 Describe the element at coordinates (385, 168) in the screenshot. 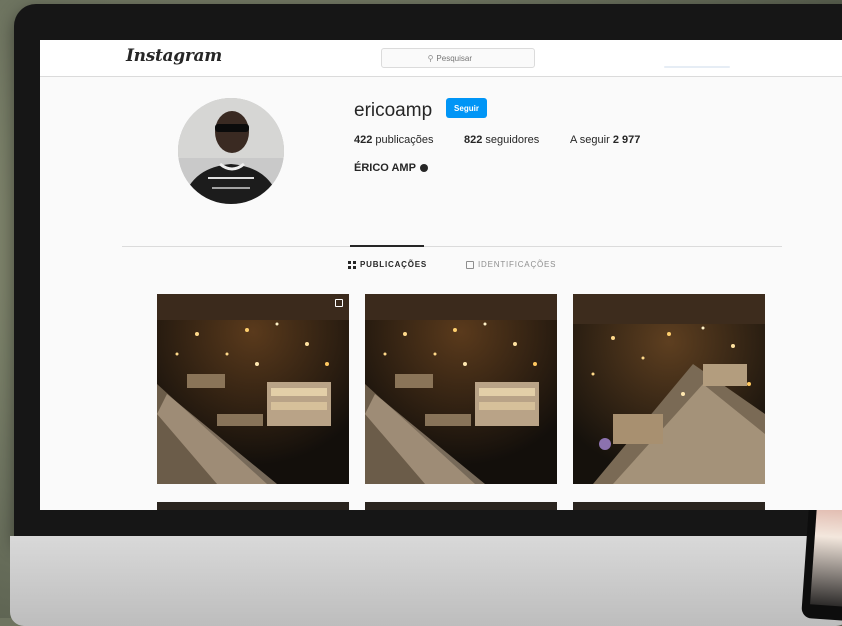

I see `full-name-text: ÉRICO AMP` at that location.